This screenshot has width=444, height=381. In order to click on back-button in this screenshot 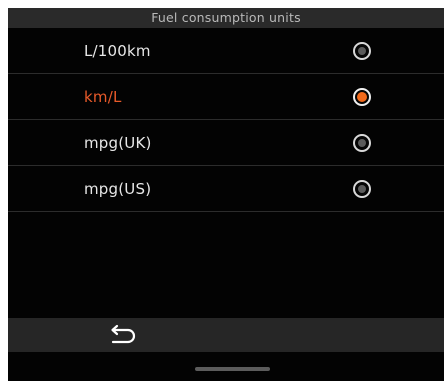, I will do `click(121, 335)`.